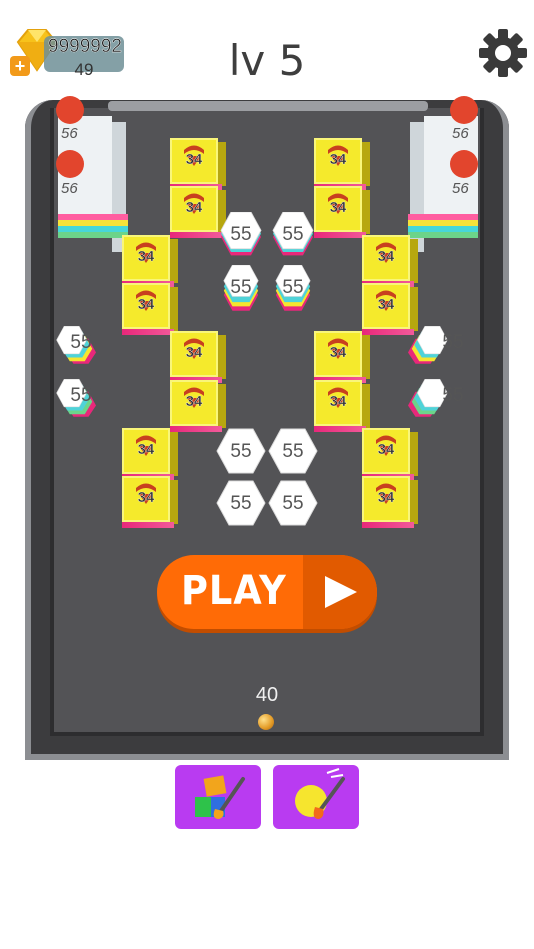  I want to click on ball-brush-icon, so click(320, 793).